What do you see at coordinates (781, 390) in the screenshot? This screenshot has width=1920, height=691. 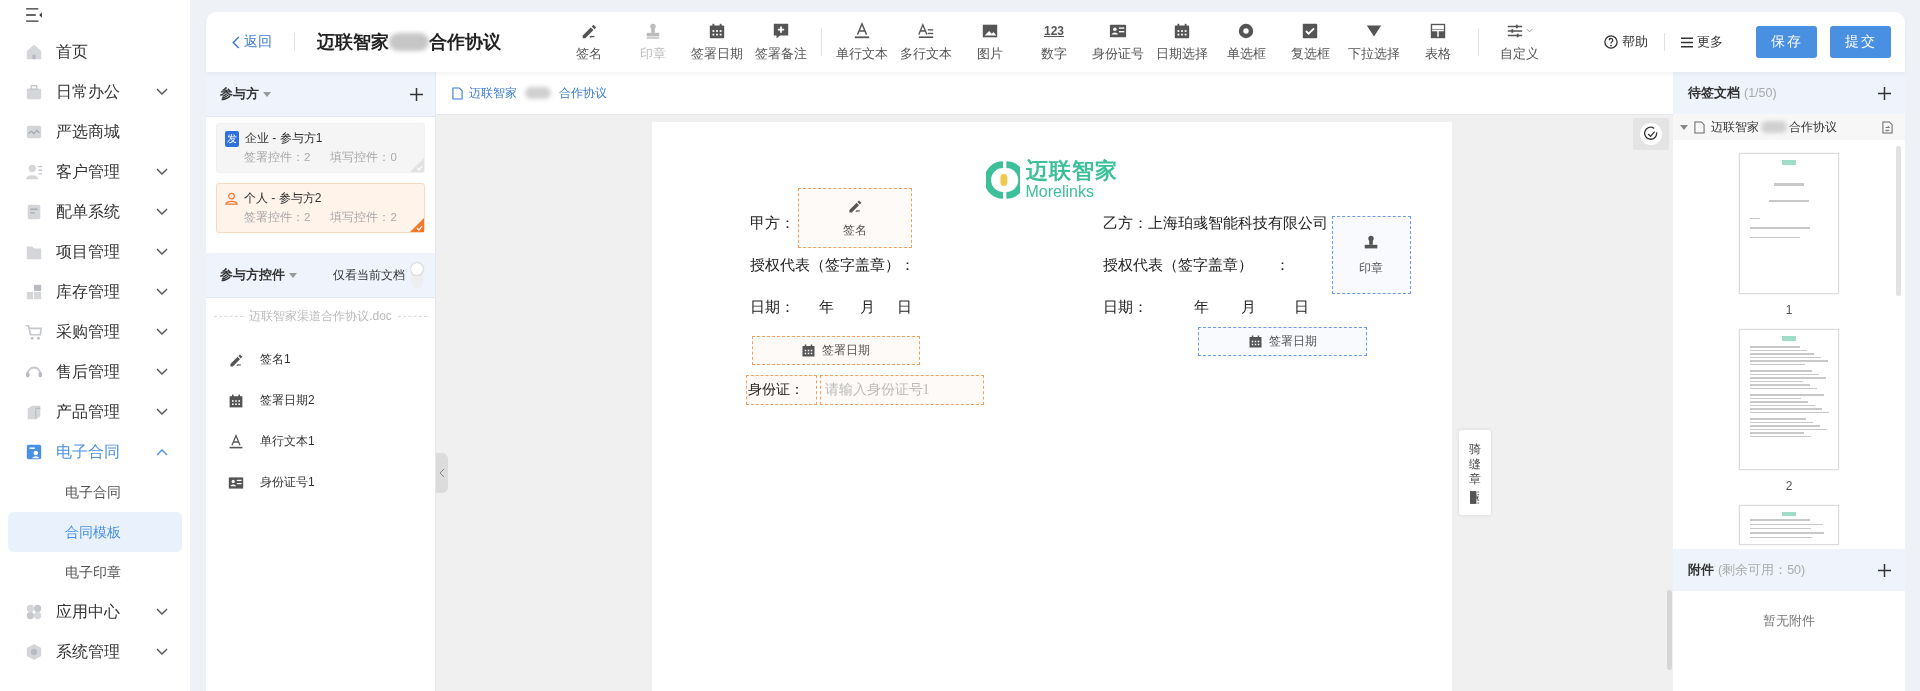 I see `id-label-field: 身份证：` at bounding box center [781, 390].